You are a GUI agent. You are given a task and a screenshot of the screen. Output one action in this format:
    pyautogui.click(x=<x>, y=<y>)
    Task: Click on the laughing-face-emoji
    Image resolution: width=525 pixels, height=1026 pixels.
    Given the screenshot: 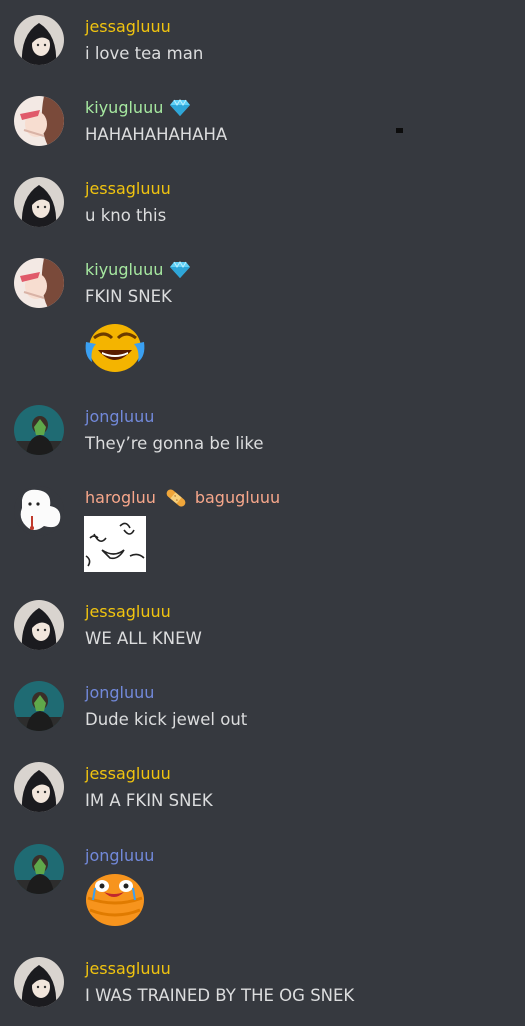 What is the action you would take?
    pyautogui.click(x=115, y=346)
    